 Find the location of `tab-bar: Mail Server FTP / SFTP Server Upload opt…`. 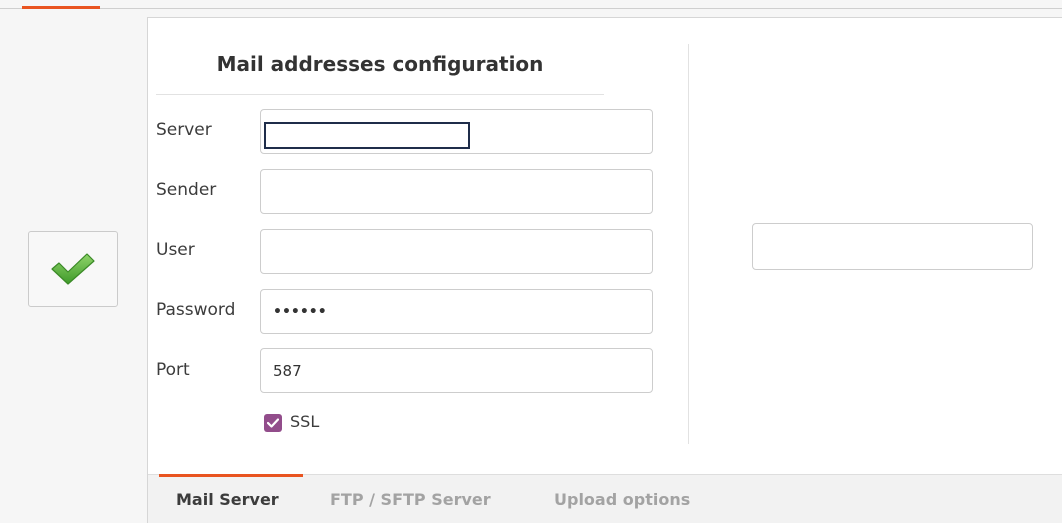

tab-bar: Mail Server FTP / SFTP Server Upload opt… is located at coordinates (605, 498).